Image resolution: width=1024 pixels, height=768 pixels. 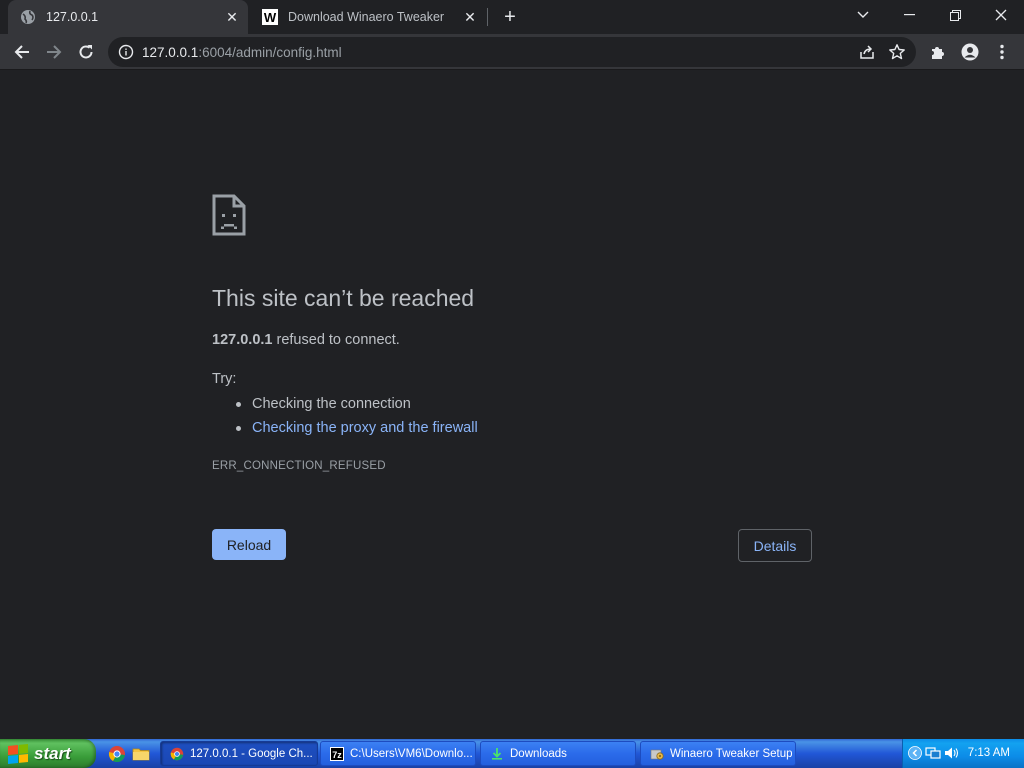 I want to click on browser-toolbar: 127.0.0.1:6004/admin/config.html, so click(x=512, y=52).